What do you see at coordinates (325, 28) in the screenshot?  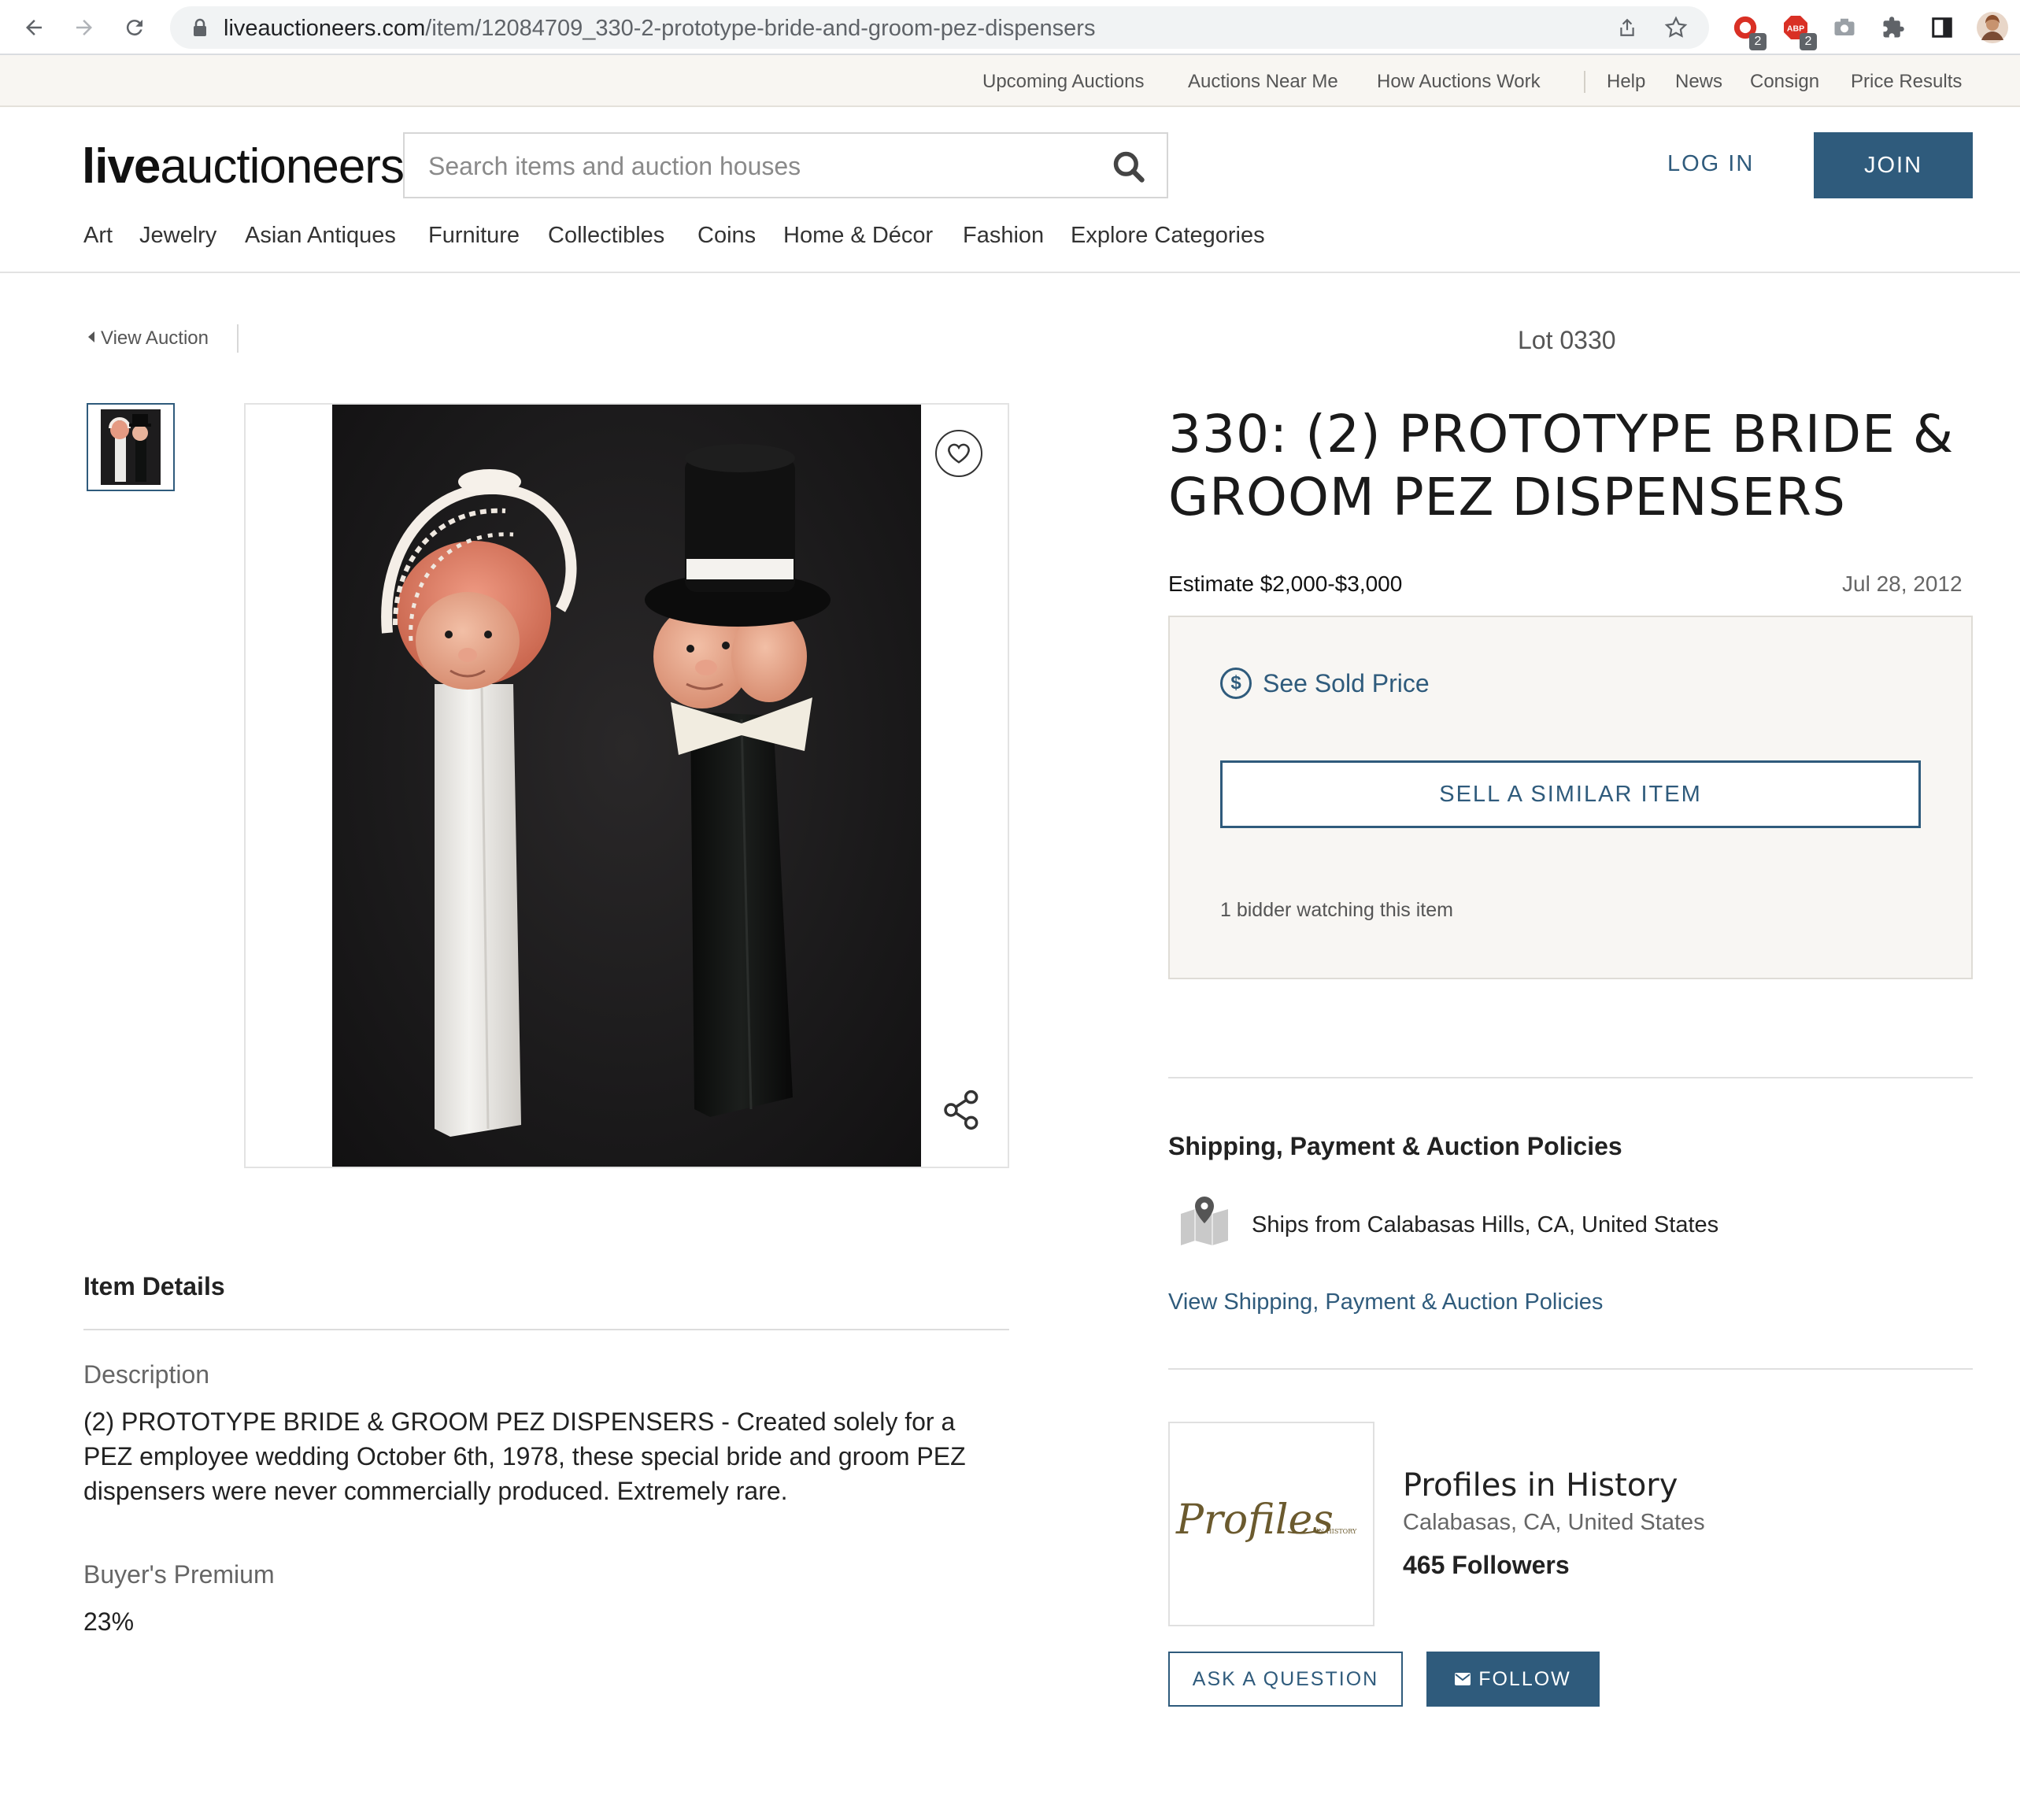 I see `url-host: liveauctioneers.com` at bounding box center [325, 28].